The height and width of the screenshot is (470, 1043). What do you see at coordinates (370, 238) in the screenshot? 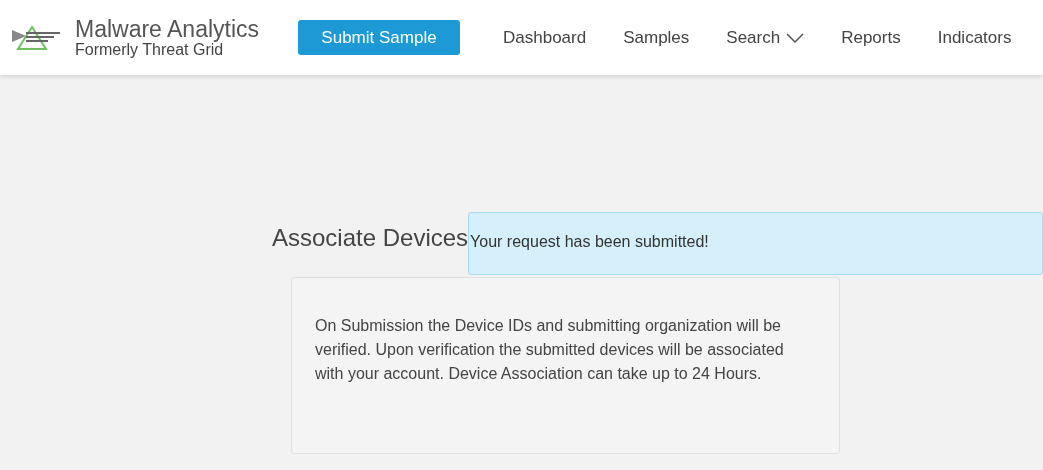
I see `page-title: Associate Devices` at bounding box center [370, 238].